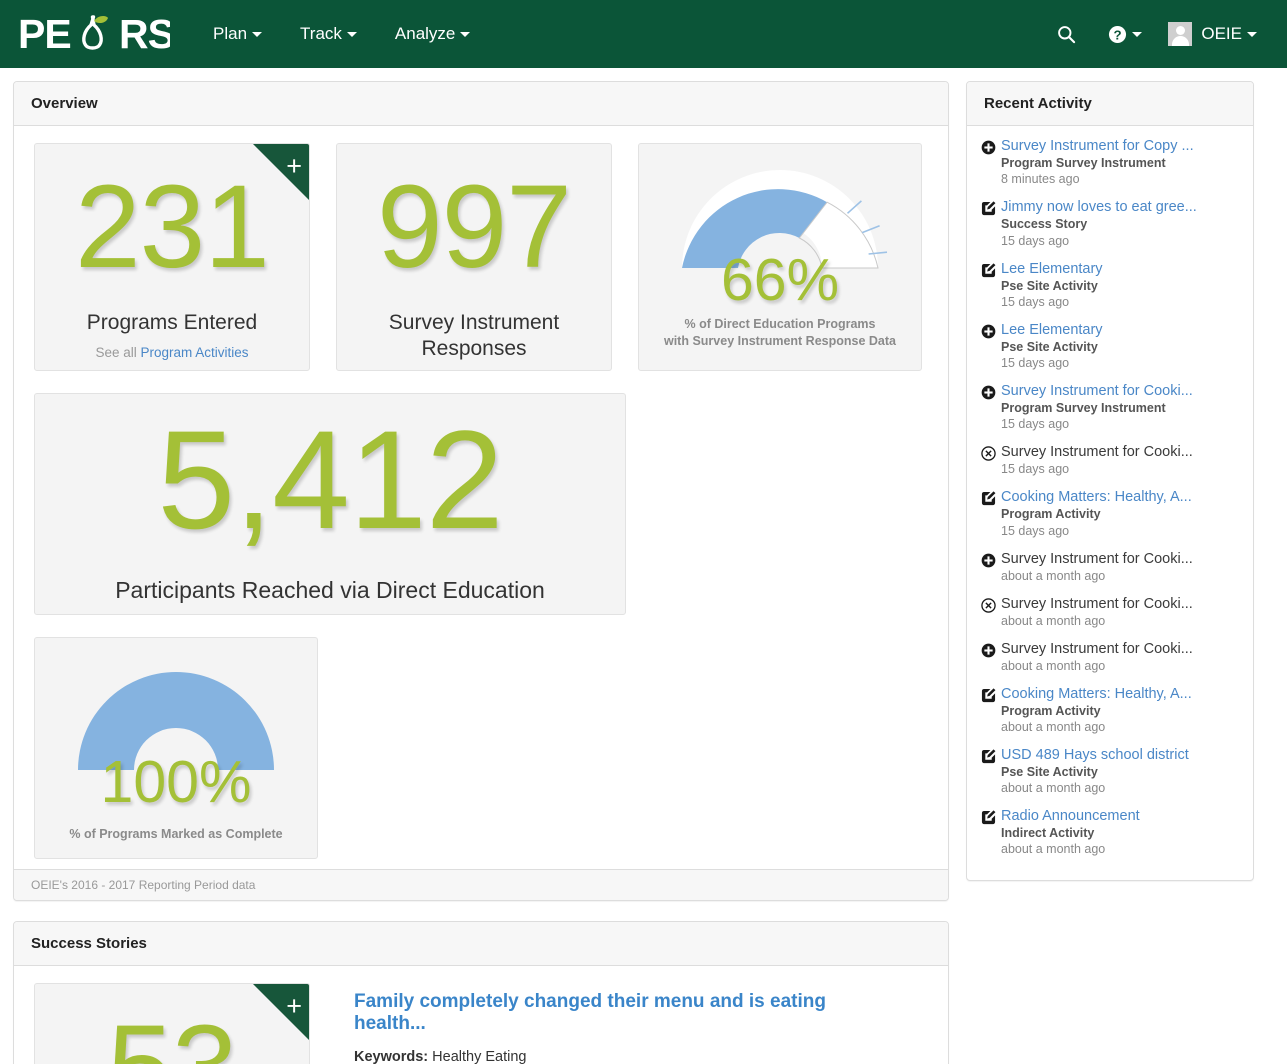 The image size is (1287, 1064). I want to click on search-button, so click(1066, 34).